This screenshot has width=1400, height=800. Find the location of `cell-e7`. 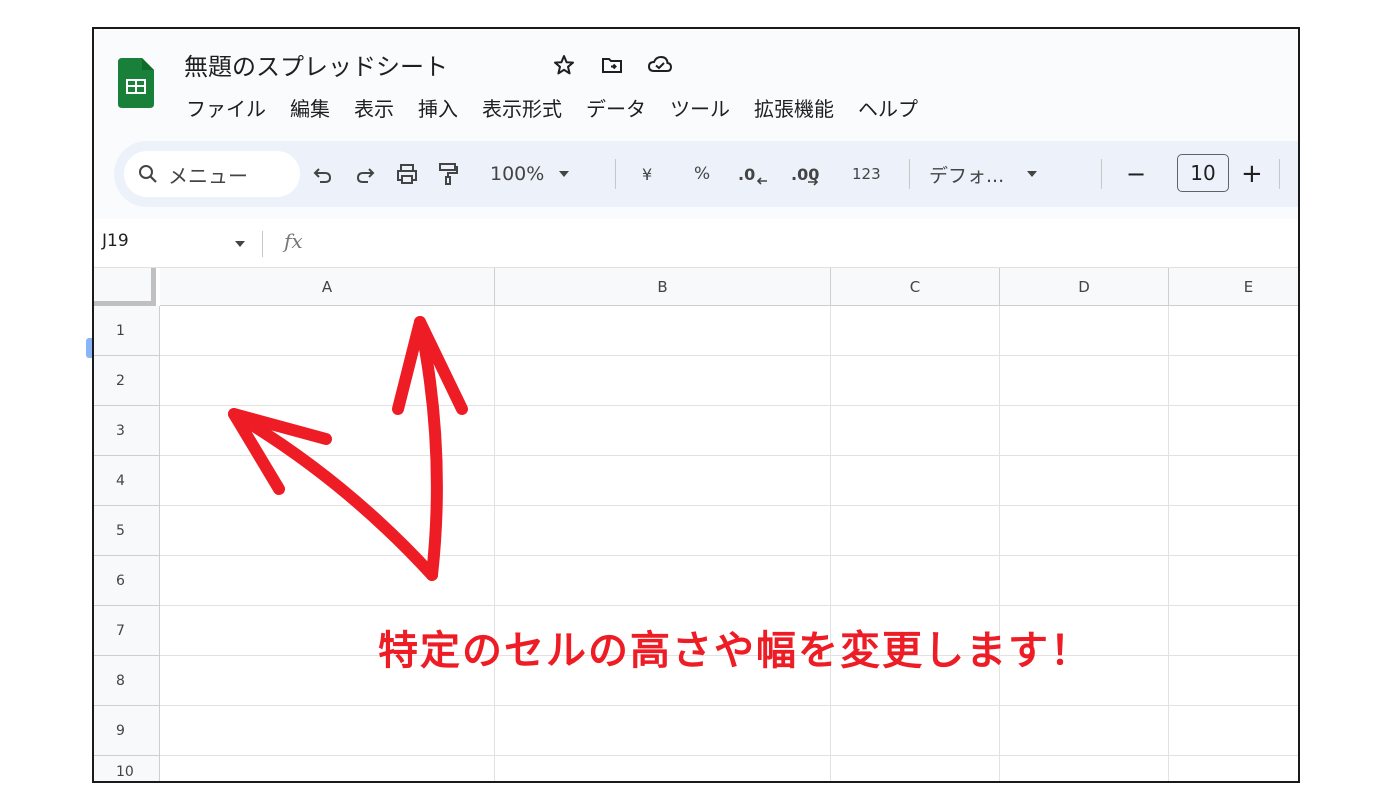

cell-e7 is located at coordinates (1233, 631).